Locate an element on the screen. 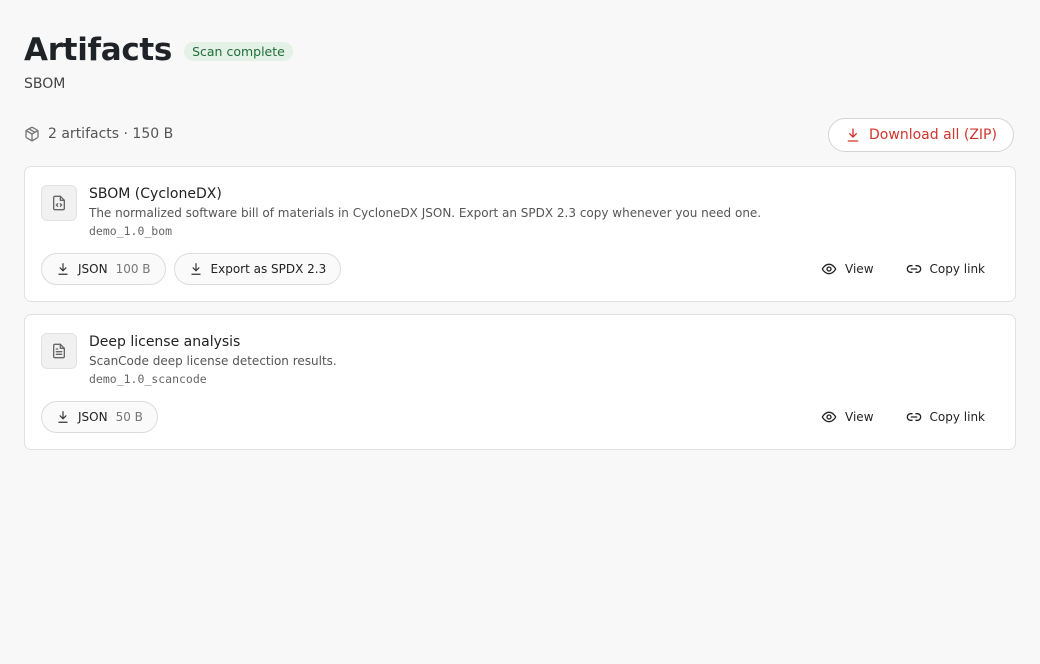 This screenshot has width=1040, height=664. page-title: Artifacts is located at coordinates (98, 50).